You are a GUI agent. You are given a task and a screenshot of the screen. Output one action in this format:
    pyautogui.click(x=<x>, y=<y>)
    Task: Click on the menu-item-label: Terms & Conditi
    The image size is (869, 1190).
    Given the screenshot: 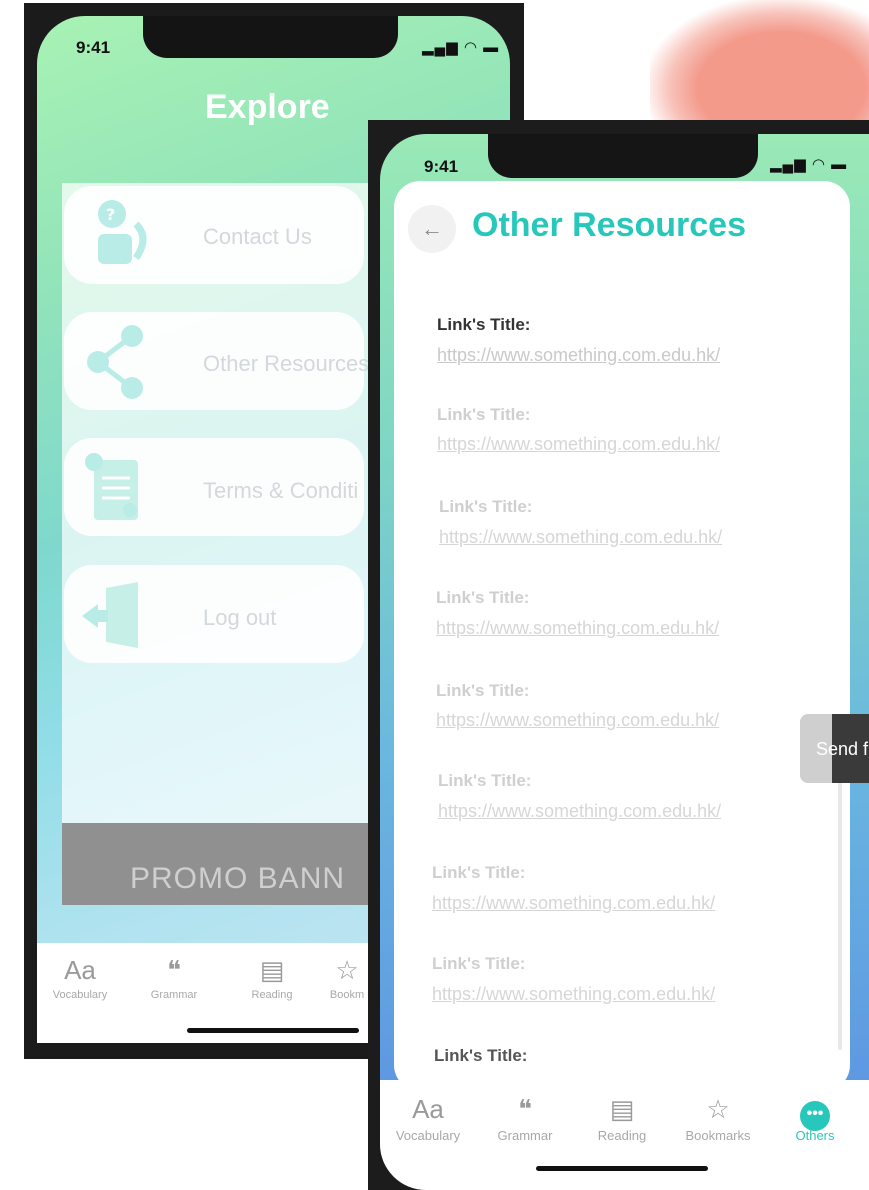 What is the action you would take?
    pyautogui.click(x=281, y=490)
    